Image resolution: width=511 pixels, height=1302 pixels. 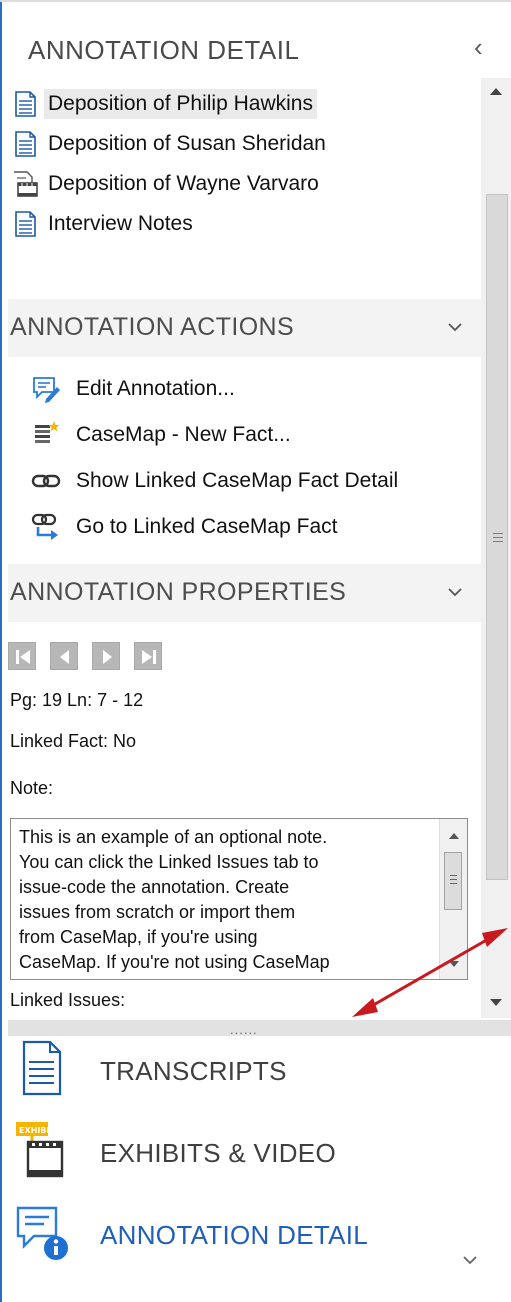 I want to click on go-to-linked-fact-action: Go to Linked CaseMap Fact, so click(x=244, y=527).